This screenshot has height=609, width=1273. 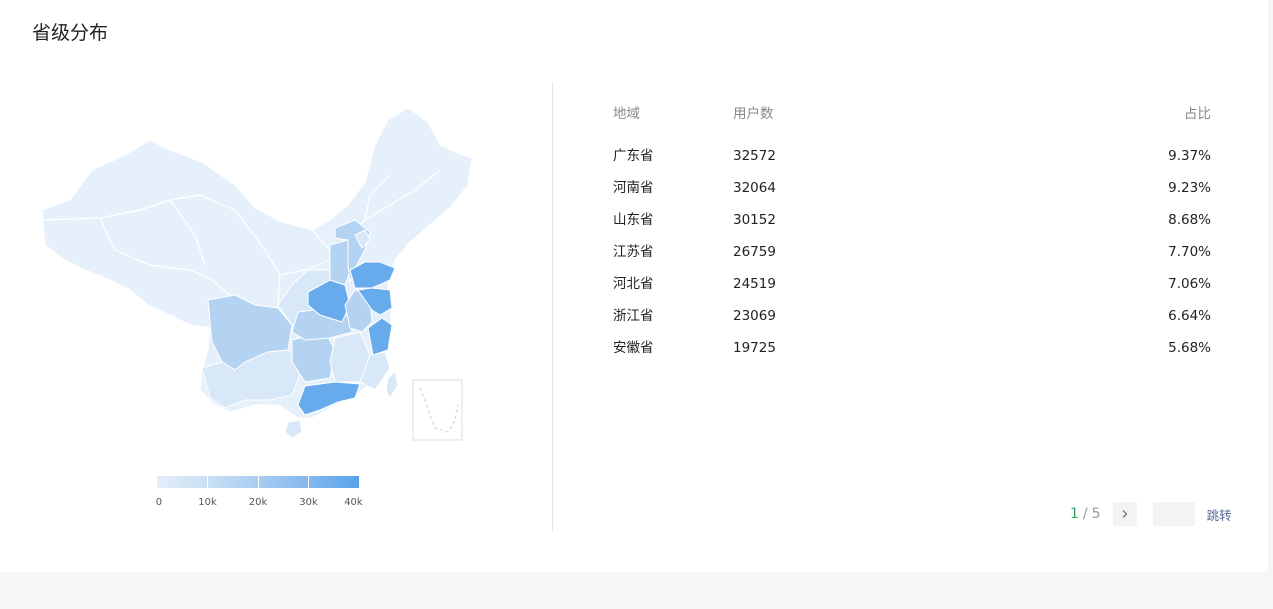 I want to click on table-row: 浙江省 23069 6.64%, so click(x=912, y=322).